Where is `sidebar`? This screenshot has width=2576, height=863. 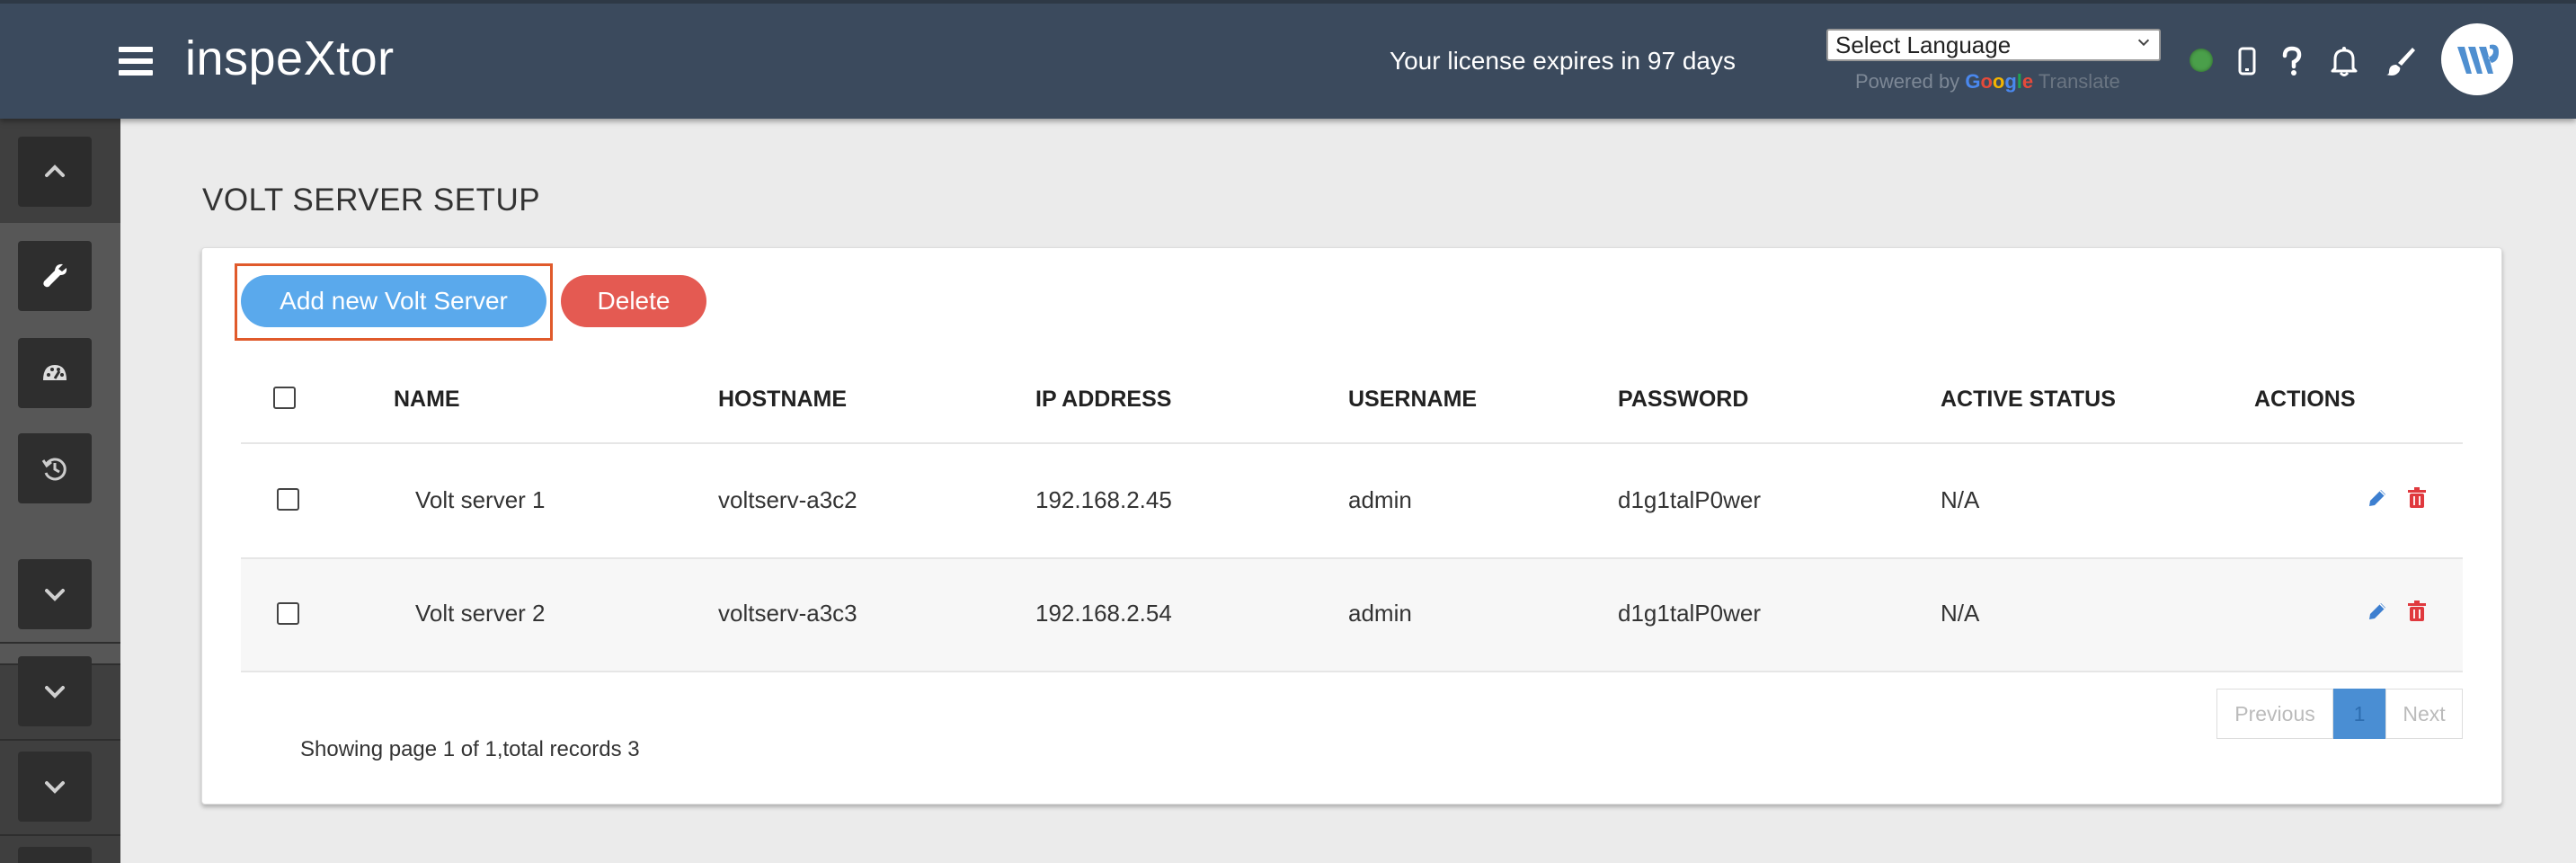 sidebar is located at coordinates (60, 491).